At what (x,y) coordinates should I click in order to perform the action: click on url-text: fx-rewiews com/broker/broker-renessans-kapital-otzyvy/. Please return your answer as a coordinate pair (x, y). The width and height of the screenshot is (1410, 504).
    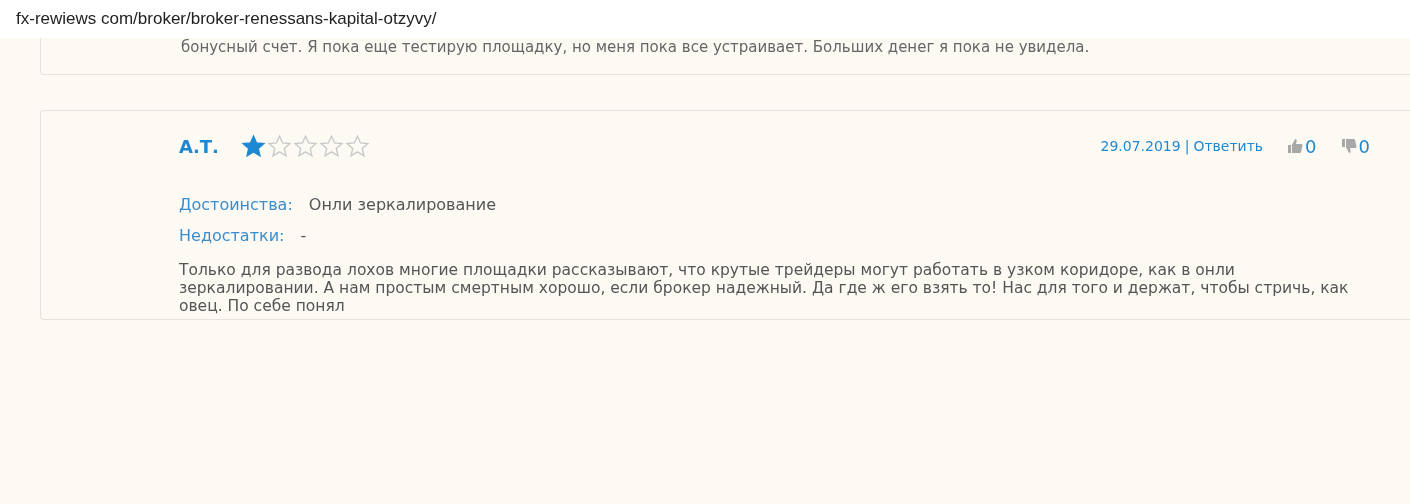
    Looking at the image, I should click on (226, 19).